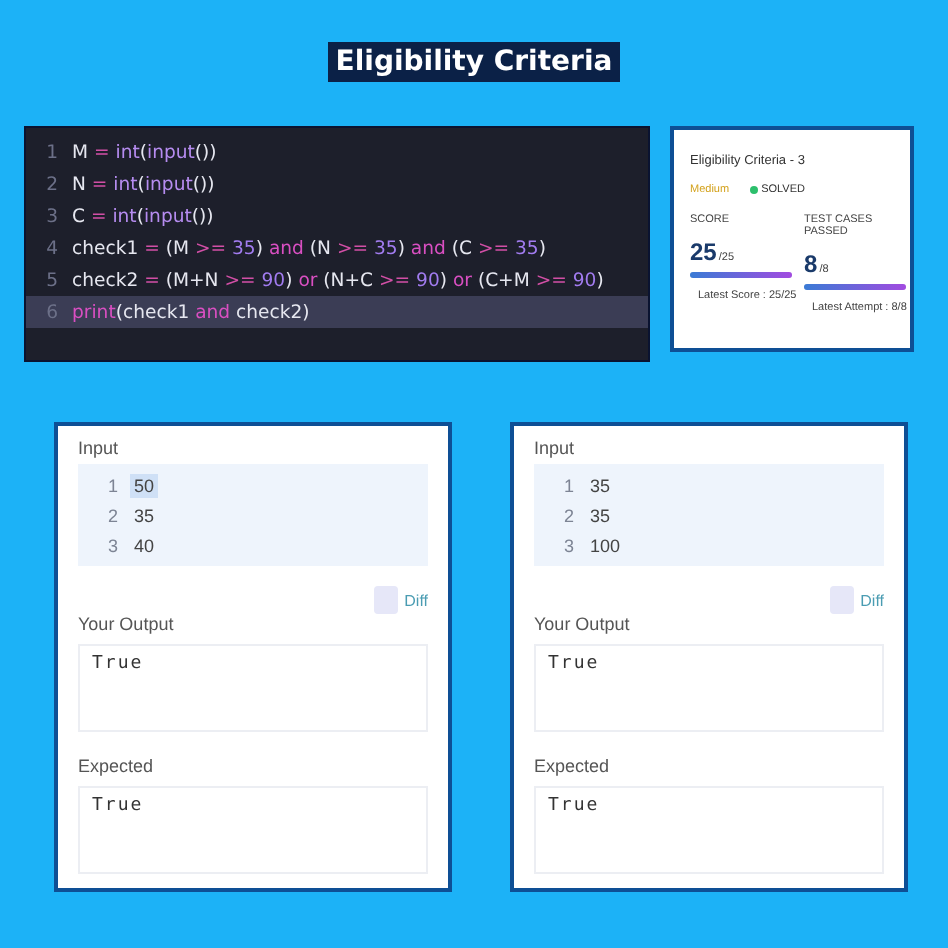 Image resolution: width=948 pixels, height=948 pixels. Describe the element at coordinates (309, 248) in the screenshot. I see `code-line: check1 = (M >= 35) and (N >= 35) and (C >= 35)` at that location.